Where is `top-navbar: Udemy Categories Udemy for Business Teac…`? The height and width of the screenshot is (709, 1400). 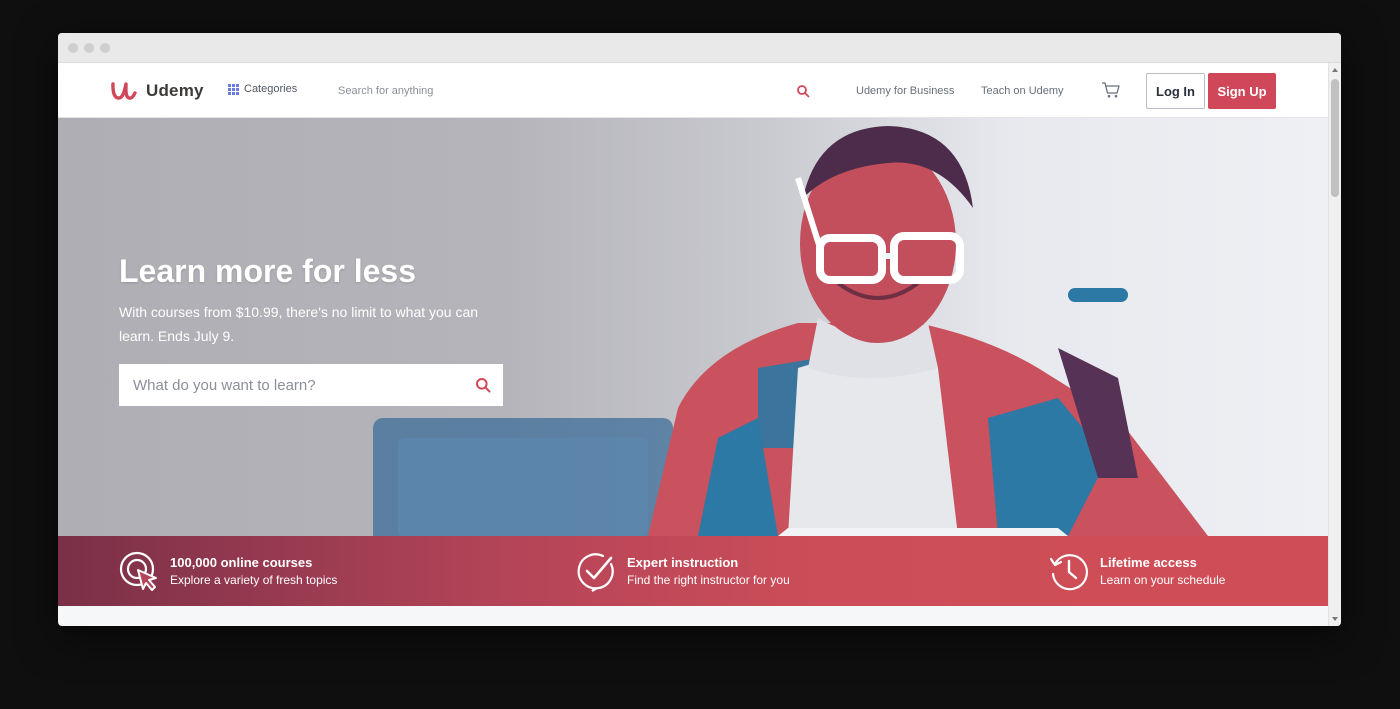
top-navbar: Udemy Categories Udemy for Business Teac… is located at coordinates (693, 90).